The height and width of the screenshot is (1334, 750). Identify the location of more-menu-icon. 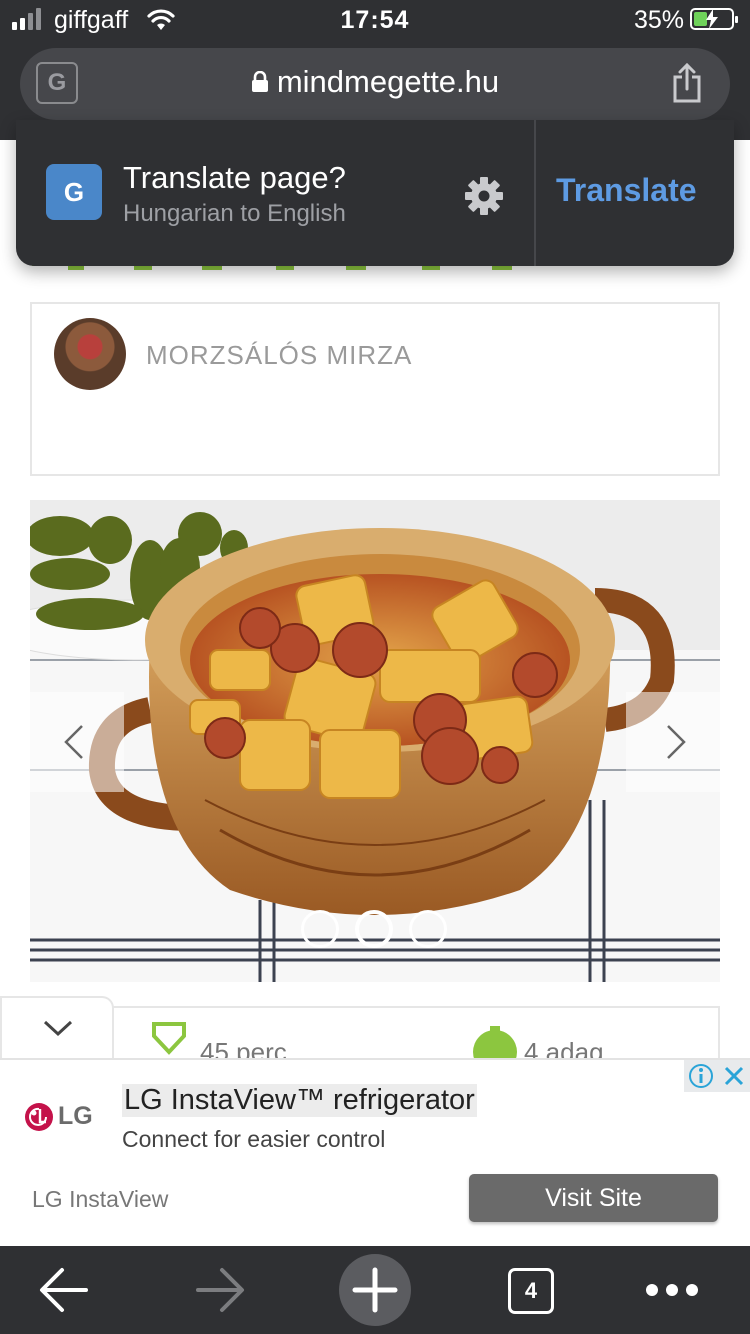
(672, 1290).